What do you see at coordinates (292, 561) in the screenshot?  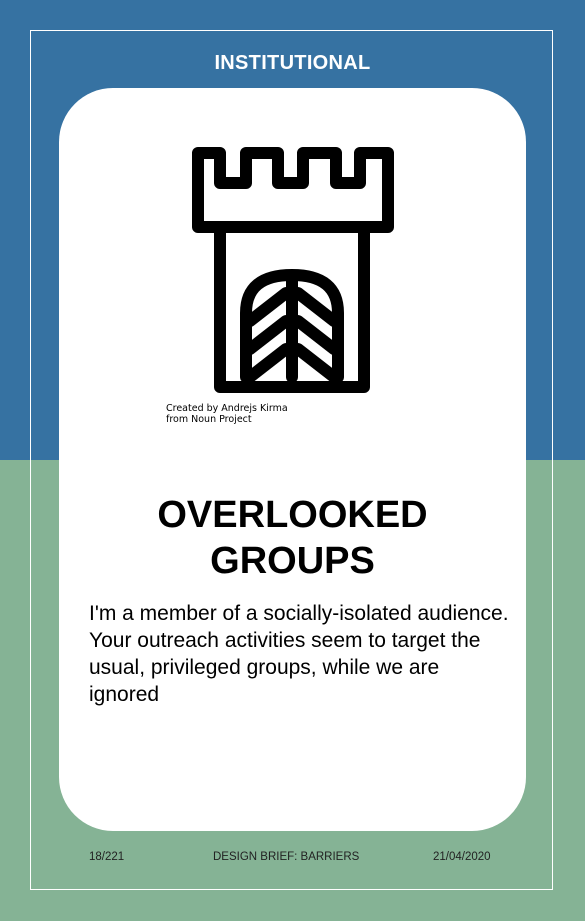 I see `card-title-line2: GROUPS` at bounding box center [292, 561].